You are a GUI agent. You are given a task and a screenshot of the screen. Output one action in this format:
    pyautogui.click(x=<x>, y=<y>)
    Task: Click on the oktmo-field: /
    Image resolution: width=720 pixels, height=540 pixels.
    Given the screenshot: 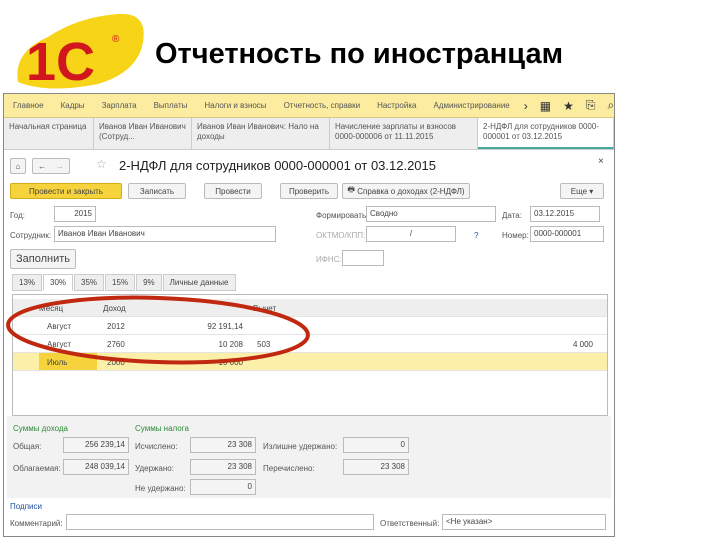 What is the action you would take?
    pyautogui.click(x=411, y=234)
    